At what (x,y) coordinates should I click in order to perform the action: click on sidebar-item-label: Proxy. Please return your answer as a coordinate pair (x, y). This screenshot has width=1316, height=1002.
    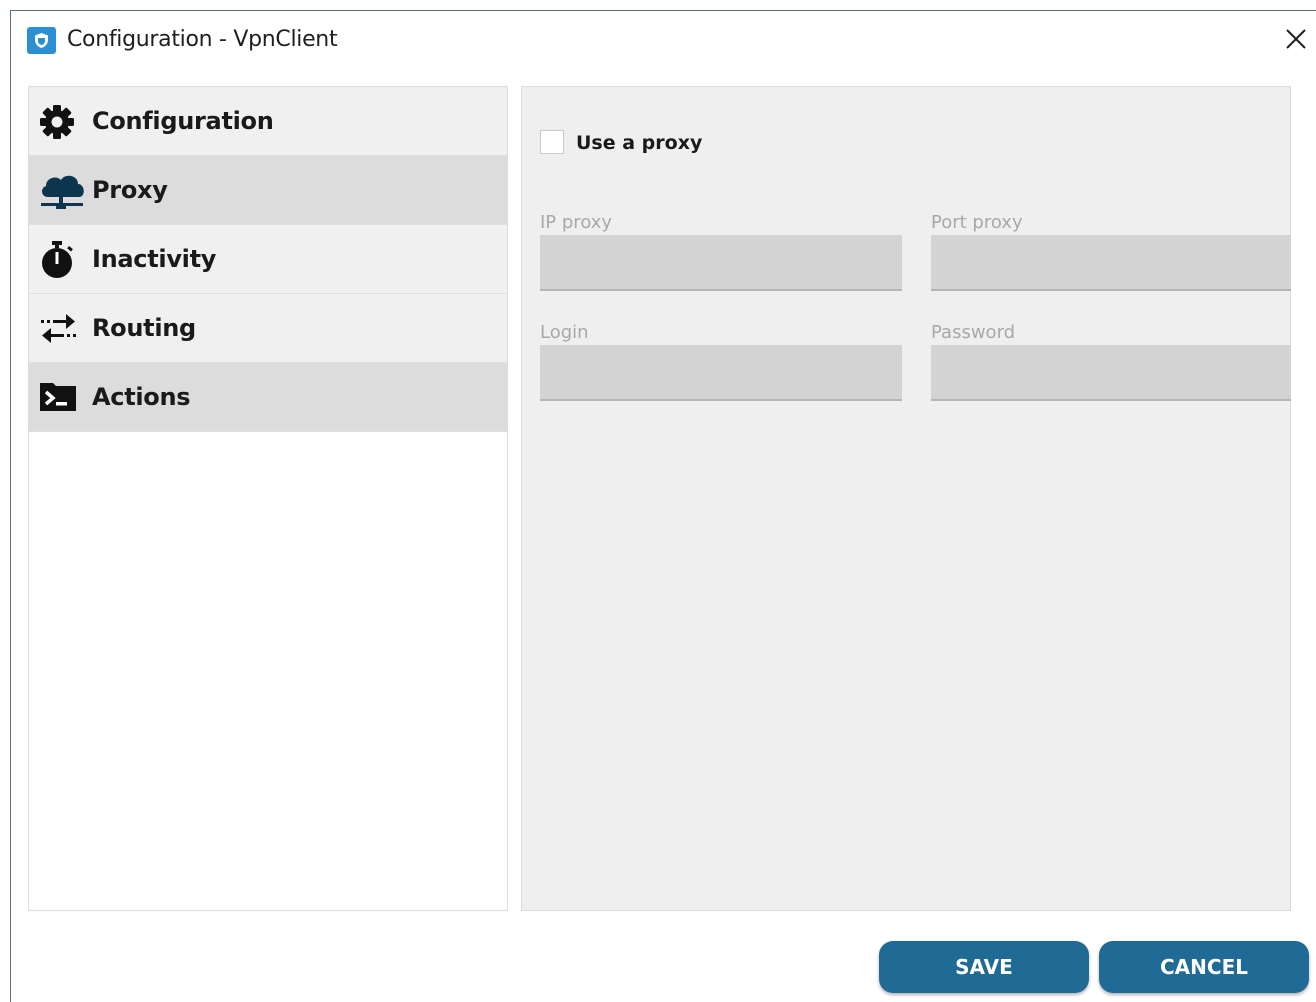
    Looking at the image, I should click on (130, 190).